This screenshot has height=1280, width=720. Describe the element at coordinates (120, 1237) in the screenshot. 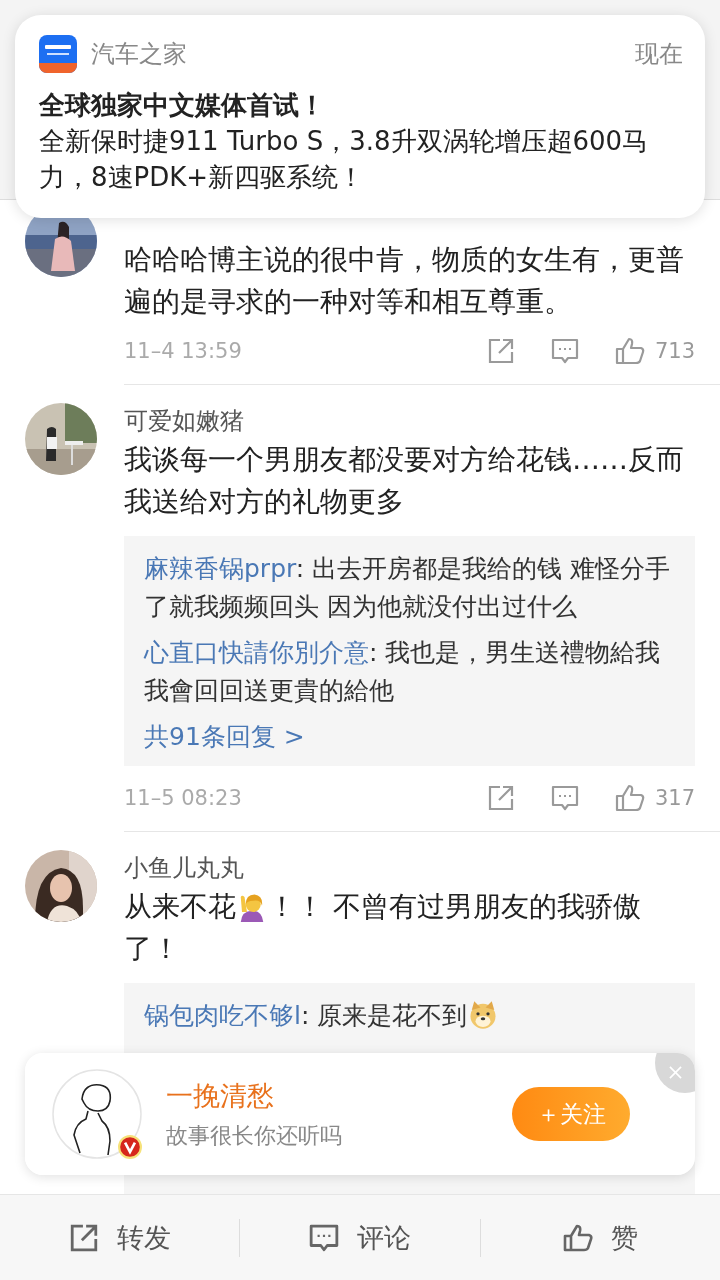

I see `share-button: 转发` at that location.